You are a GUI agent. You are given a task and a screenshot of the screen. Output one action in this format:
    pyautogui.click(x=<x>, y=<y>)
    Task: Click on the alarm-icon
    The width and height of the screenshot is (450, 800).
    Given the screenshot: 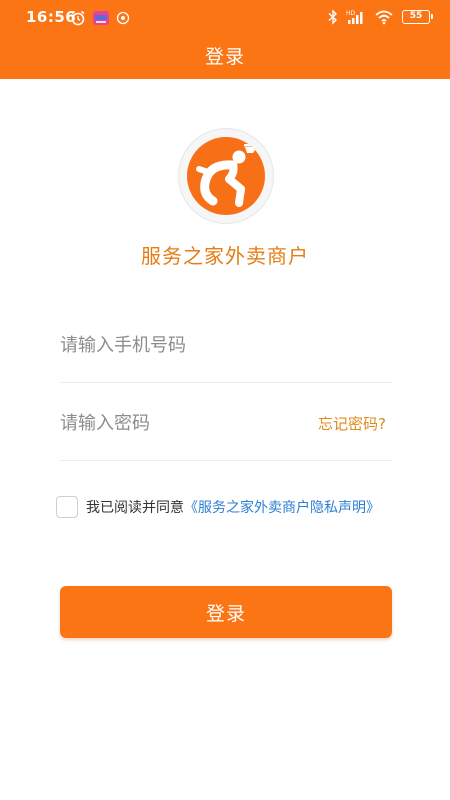 What is the action you would take?
    pyautogui.click(x=78, y=18)
    